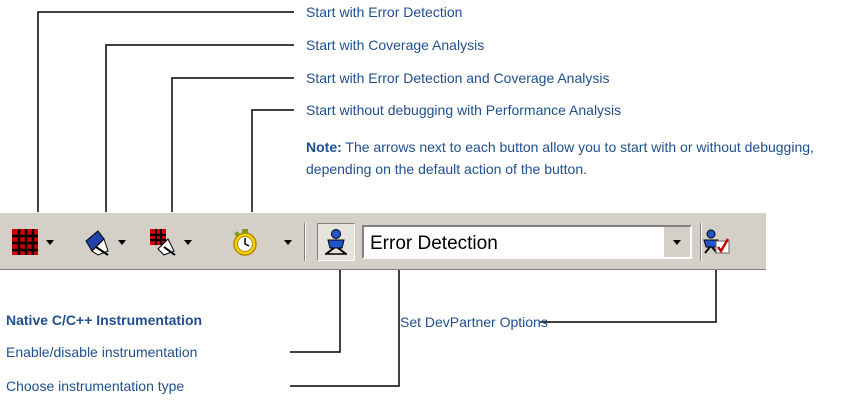  I want to click on callout-enable-disable-instrumentation: Enable/disable instrumentation, so click(102, 352).